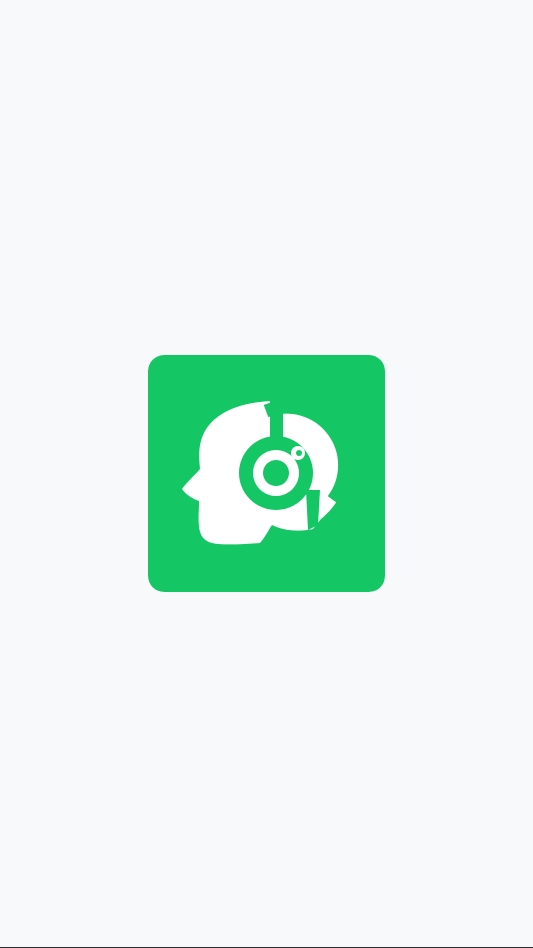  What do you see at coordinates (299, 453) in the screenshot?
I see `ring-dot-inner` at bounding box center [299, 453].